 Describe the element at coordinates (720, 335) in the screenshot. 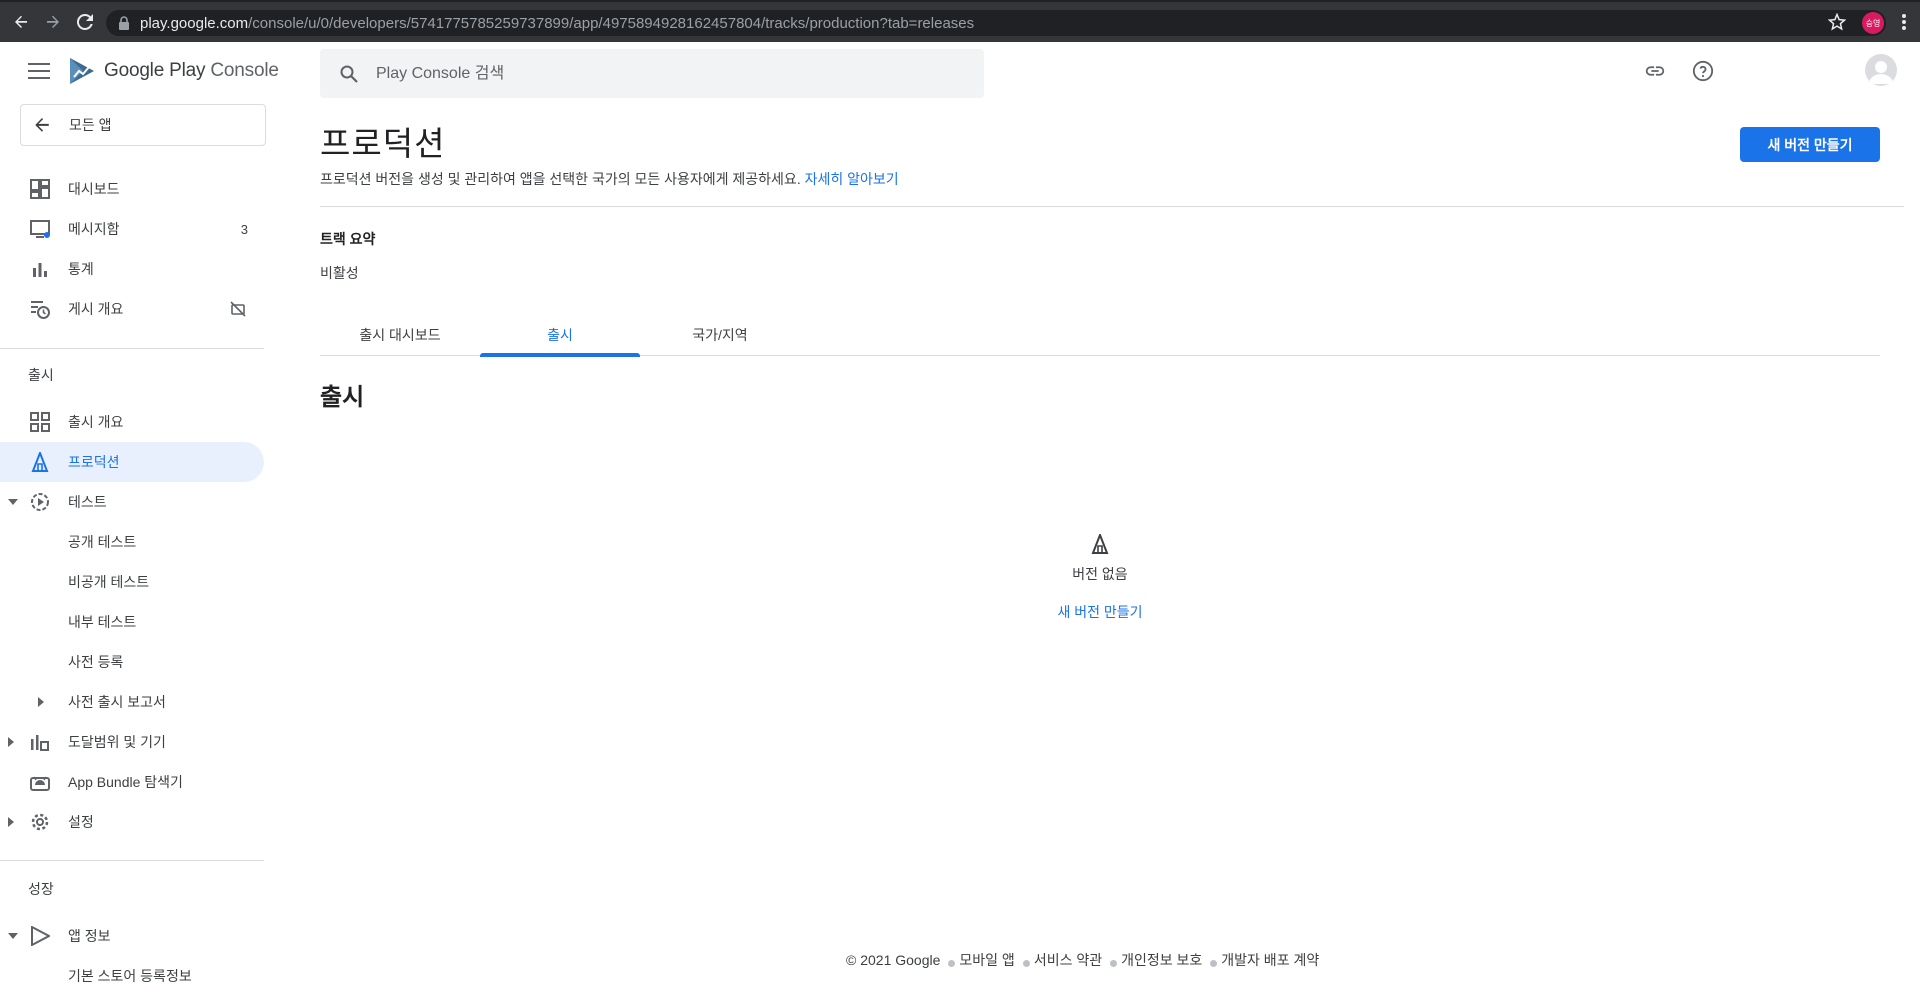

I see `tab-countries-regions: 국가/지역` at that location.